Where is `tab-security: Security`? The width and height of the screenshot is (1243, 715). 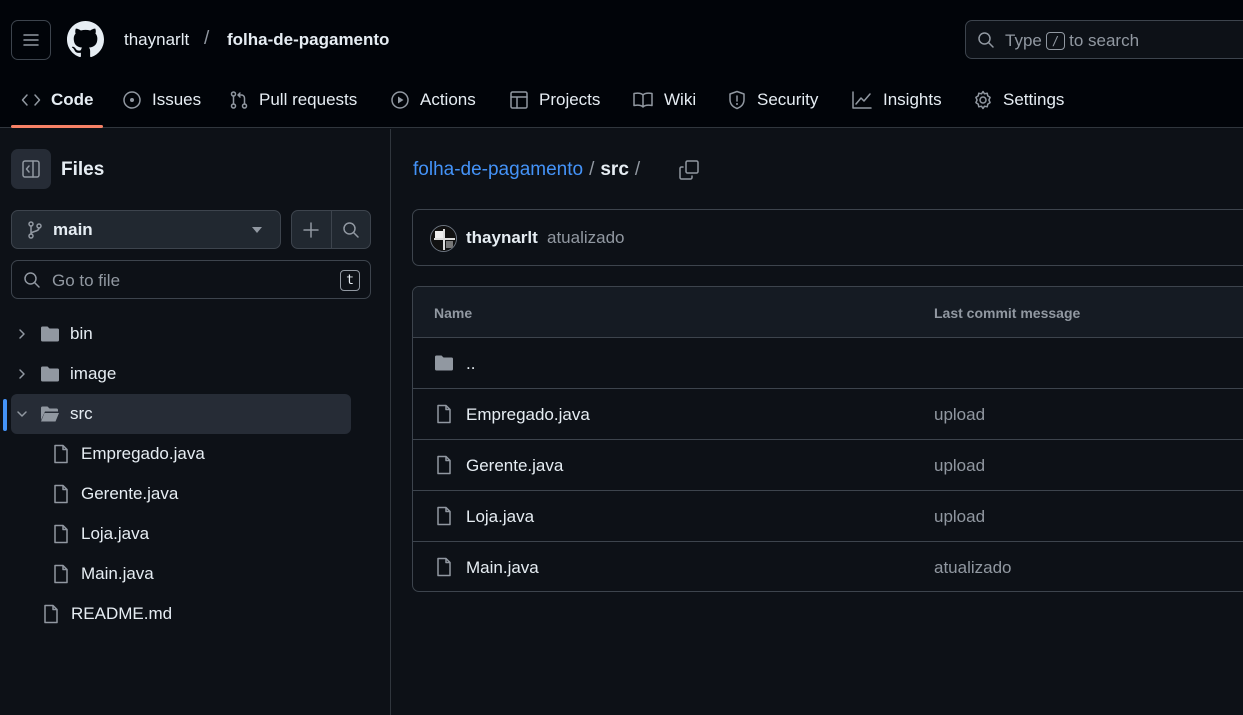 tab-security: Security is located at coordinates (772, 100).